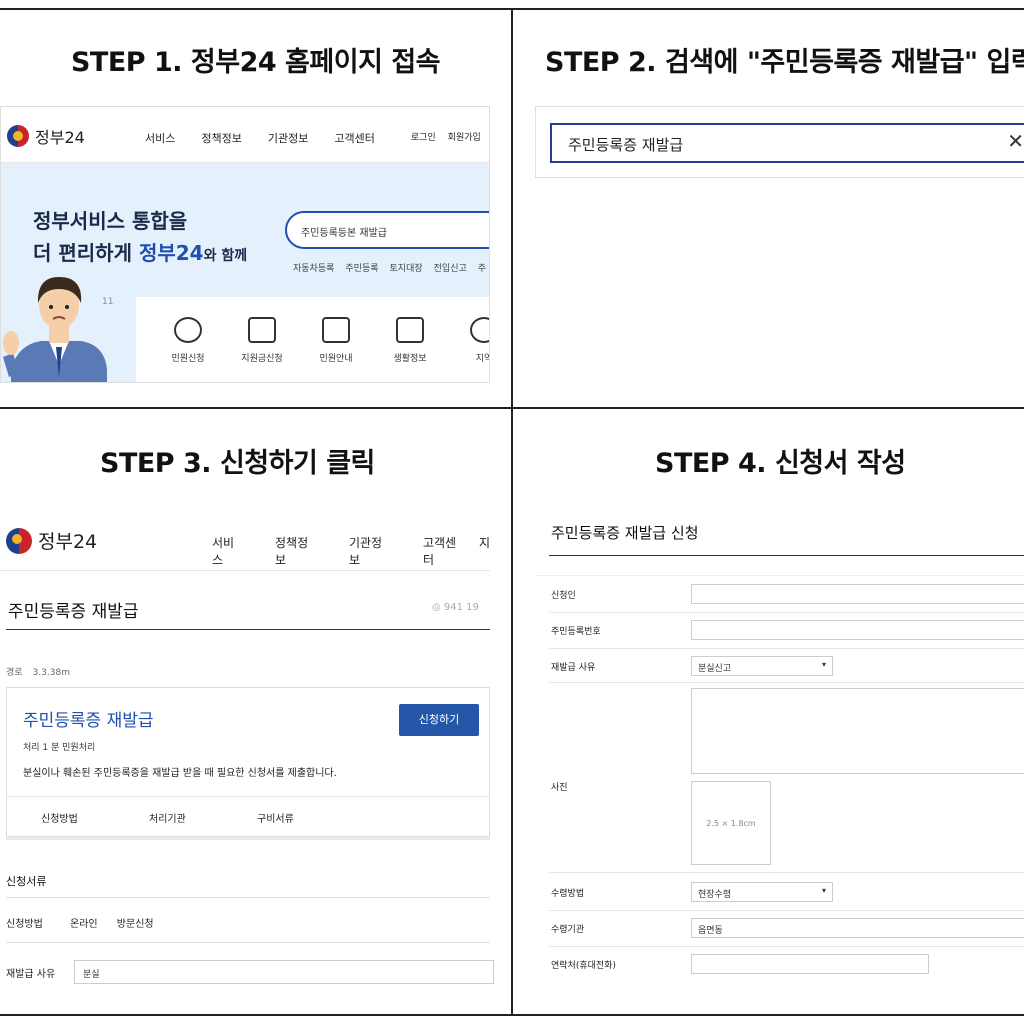 This screenshot has height=1024, width=1024. Describe the element at coordinates (31, 974) in the screenshot. I see `reason-label: 재발급 사유` at that location.